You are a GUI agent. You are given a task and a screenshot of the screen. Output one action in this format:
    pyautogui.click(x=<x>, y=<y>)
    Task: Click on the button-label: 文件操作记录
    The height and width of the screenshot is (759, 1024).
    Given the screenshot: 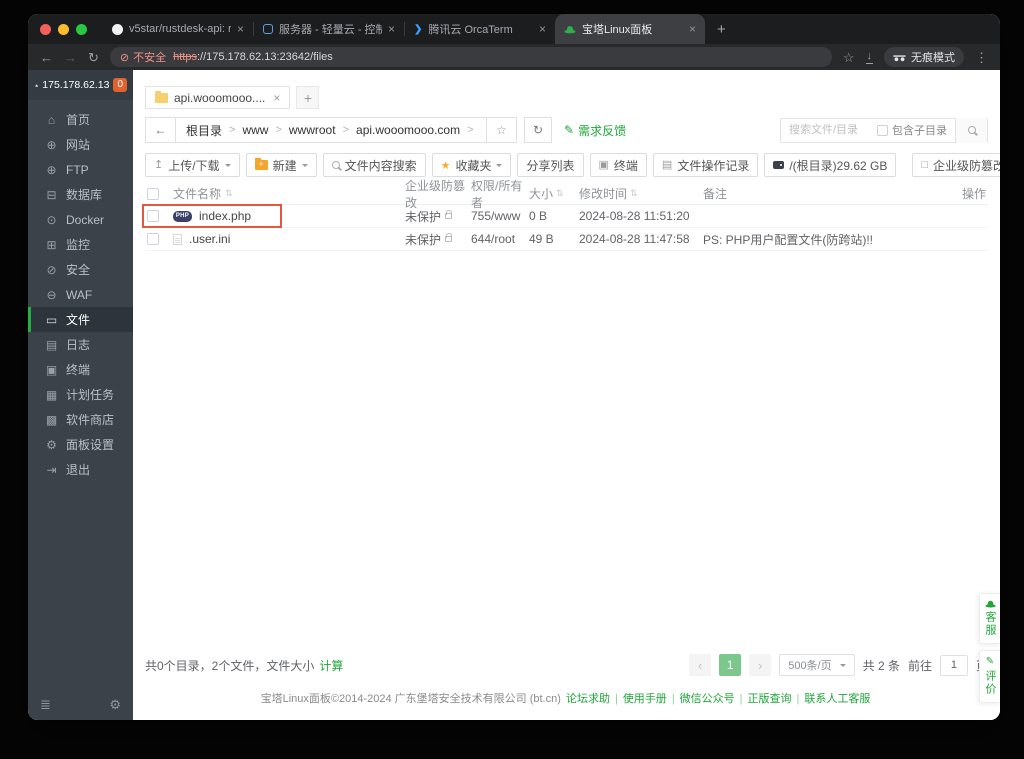 What is the action you would take?
    pyautogui.click(x=713, y=165)
    